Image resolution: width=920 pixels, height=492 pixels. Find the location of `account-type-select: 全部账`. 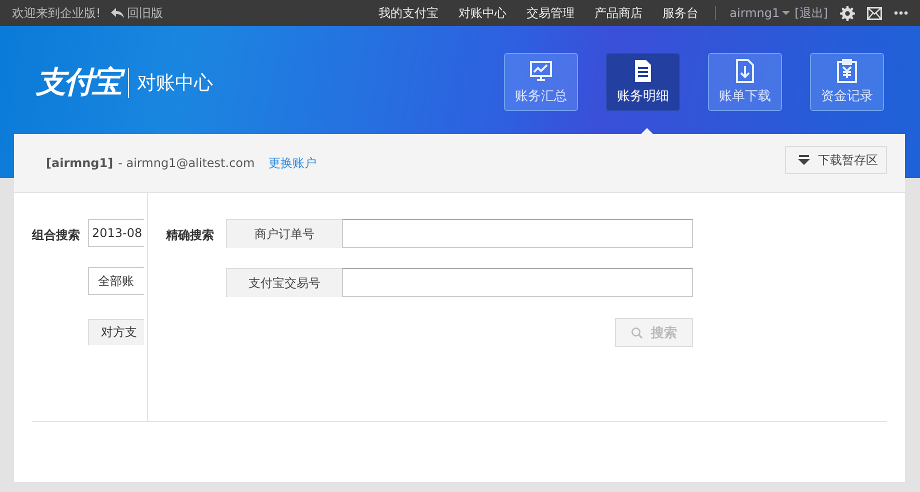

account-type-select: 全部账 is located at coordinates (116, 281).